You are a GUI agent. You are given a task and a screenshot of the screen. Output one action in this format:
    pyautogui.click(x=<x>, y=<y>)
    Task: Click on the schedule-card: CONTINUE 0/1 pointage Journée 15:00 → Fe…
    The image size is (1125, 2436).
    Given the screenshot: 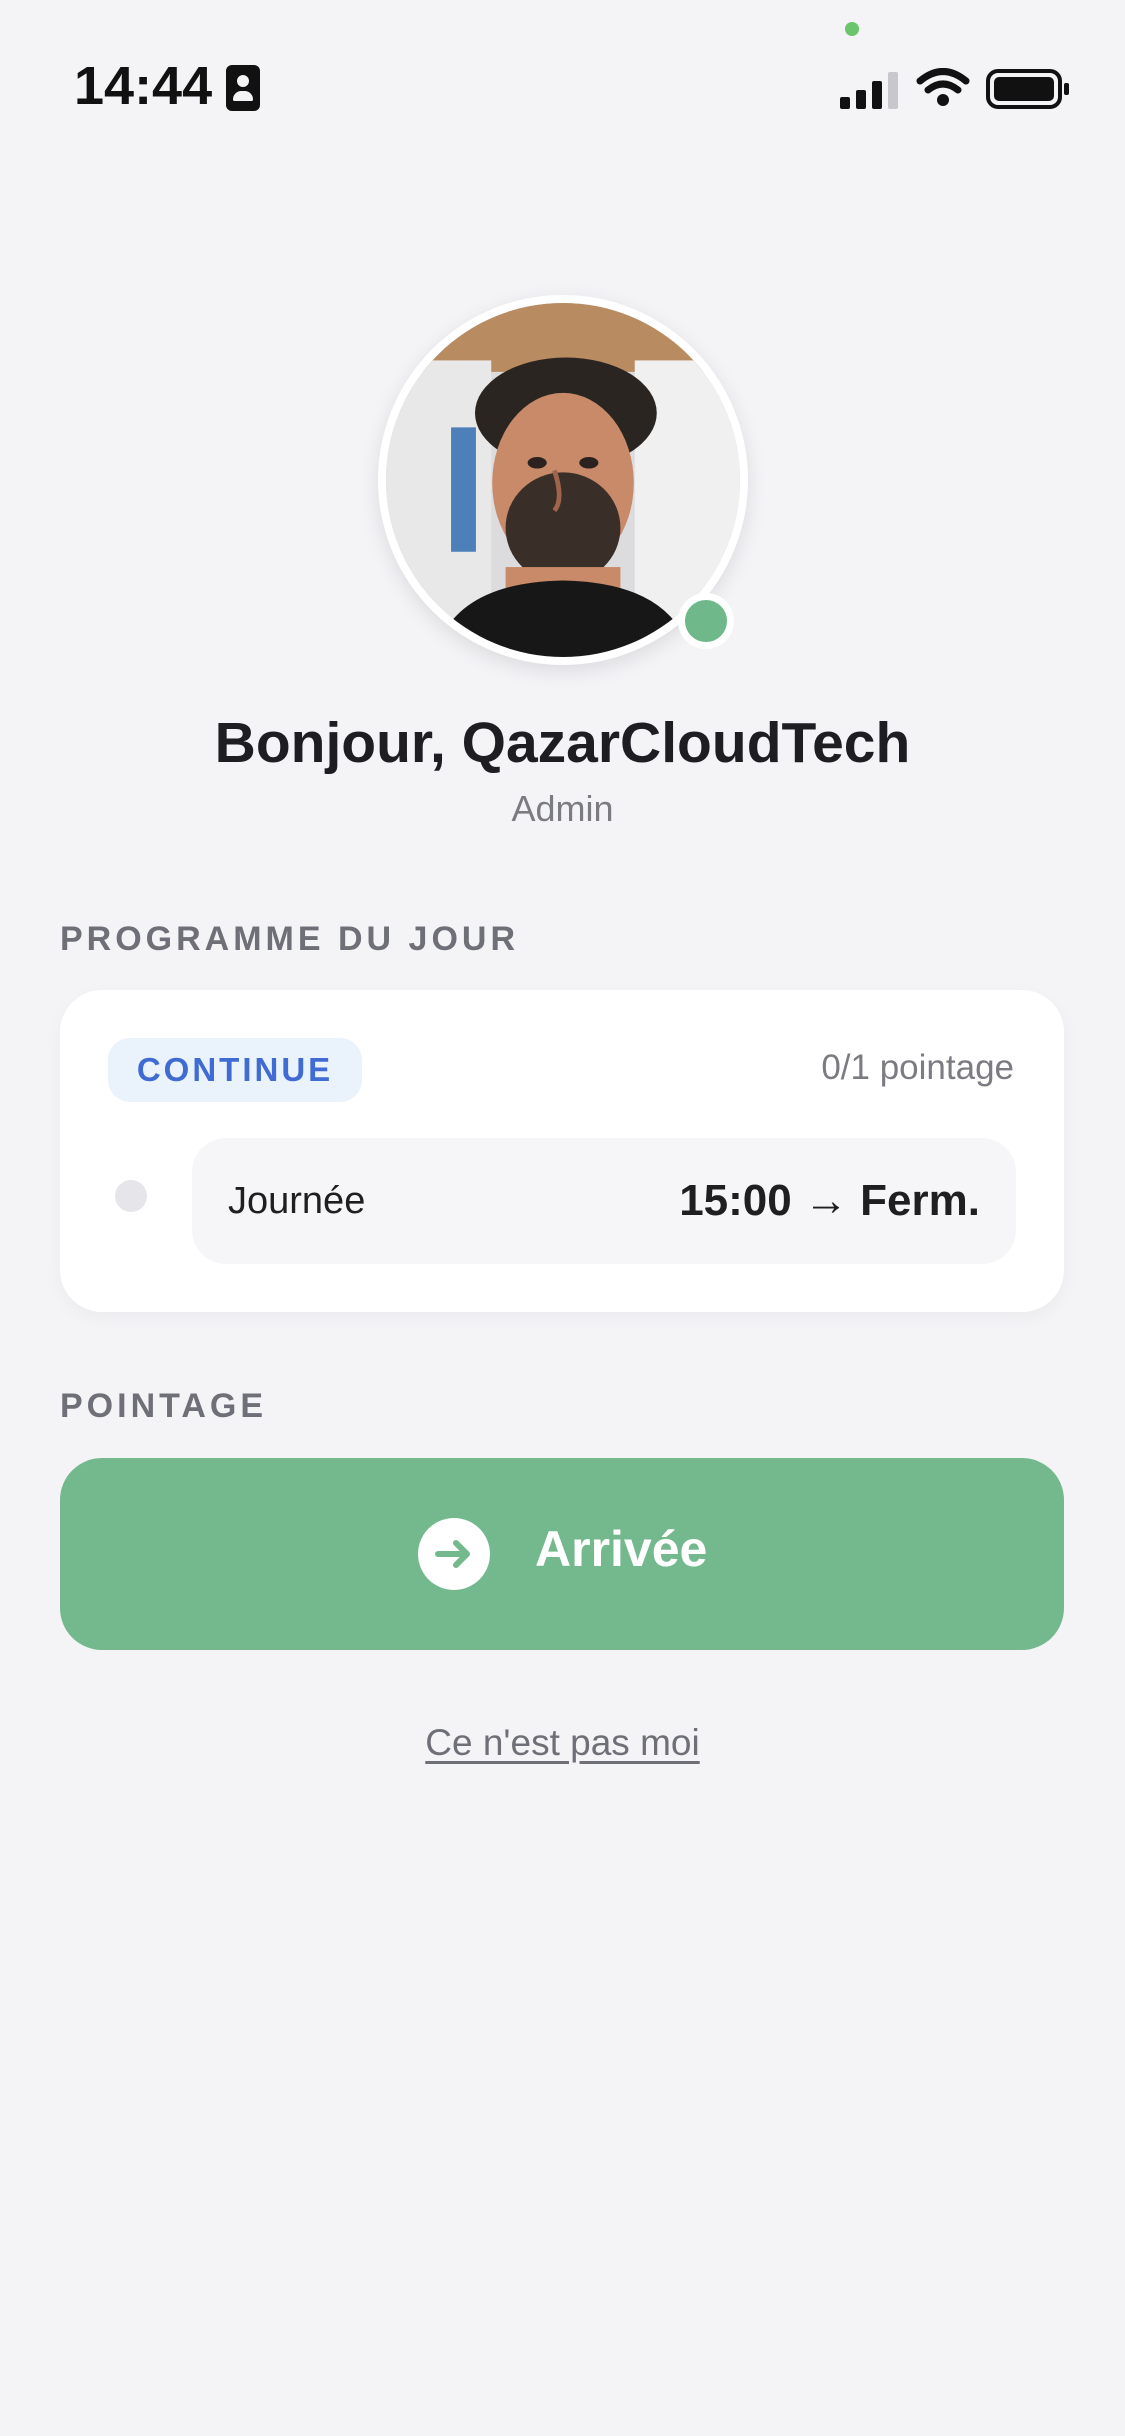 What is the action you would take?
    pyautogui.click(x=562, y=1151)
    